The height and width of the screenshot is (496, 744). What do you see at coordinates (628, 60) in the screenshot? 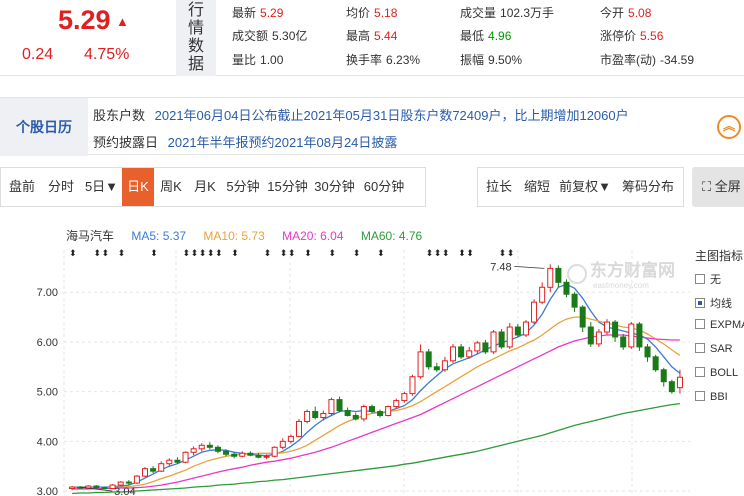
I see `stat-label: 市盈率(动)` at bounding box center [628, 60].